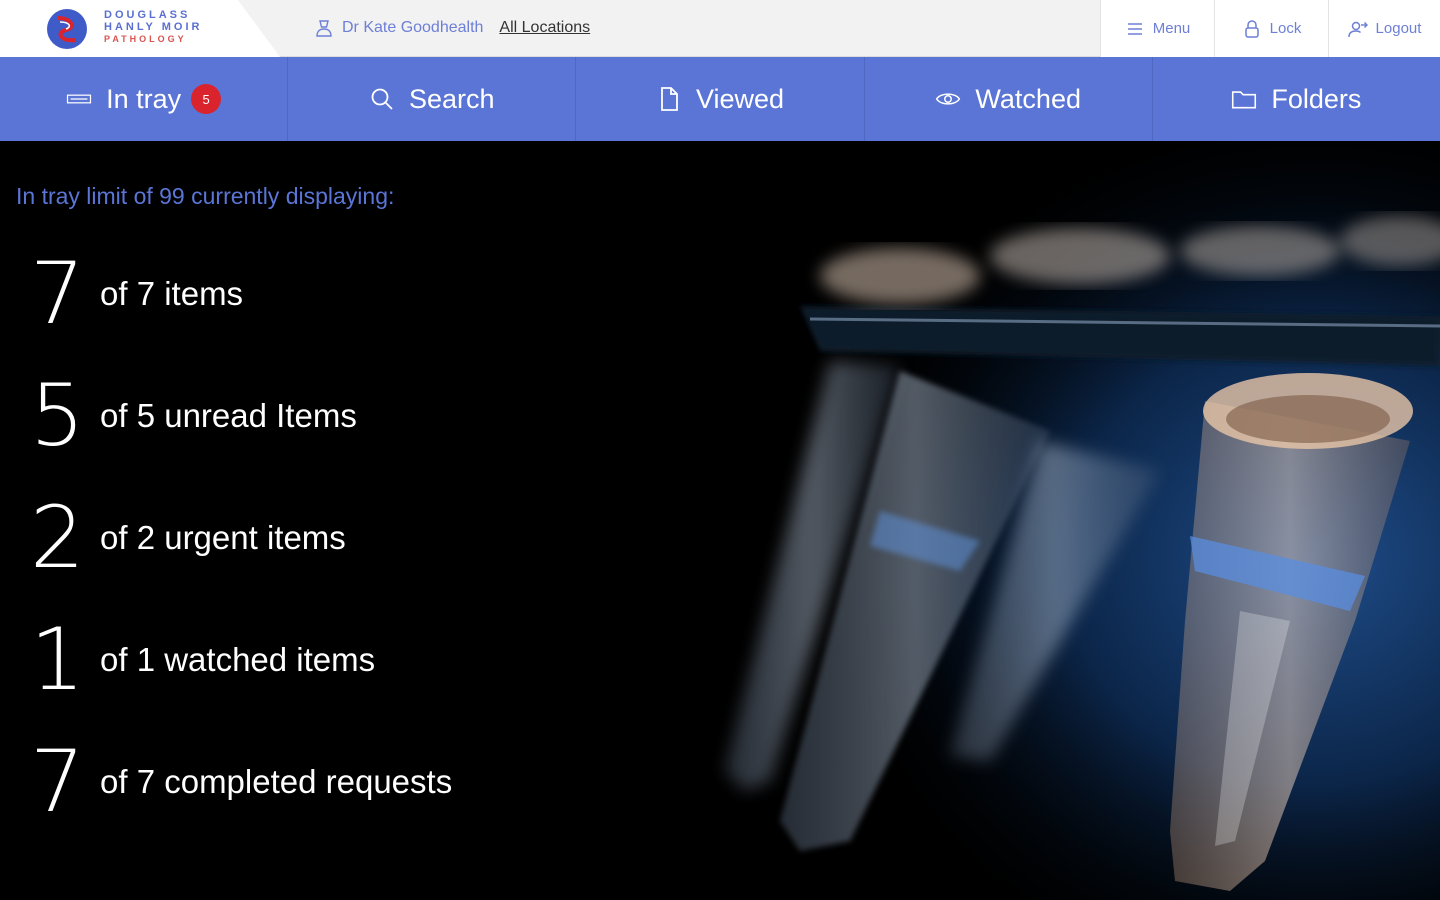 The image size is (1440, 900). What do you see at coordinates (206, 99) in the screenshot?
I see `in-tray-count-badge: 5` at bounding box center [206, 99].